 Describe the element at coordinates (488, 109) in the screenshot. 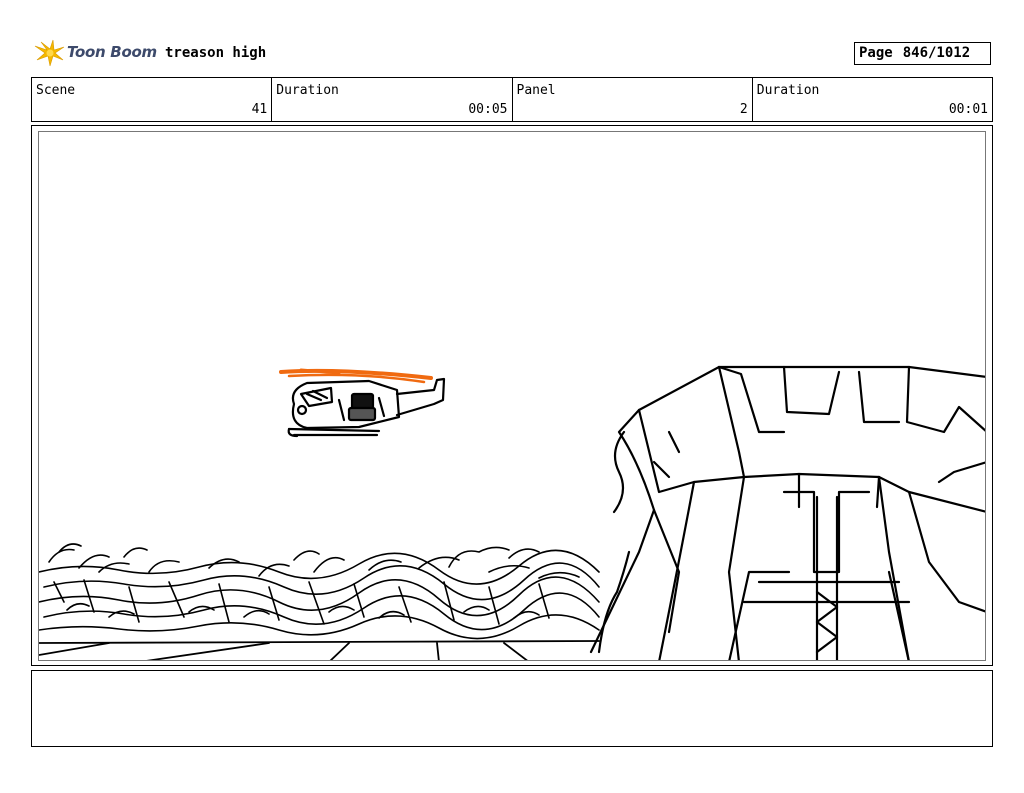

I see `scene-duration-value: 00:05` at that location.